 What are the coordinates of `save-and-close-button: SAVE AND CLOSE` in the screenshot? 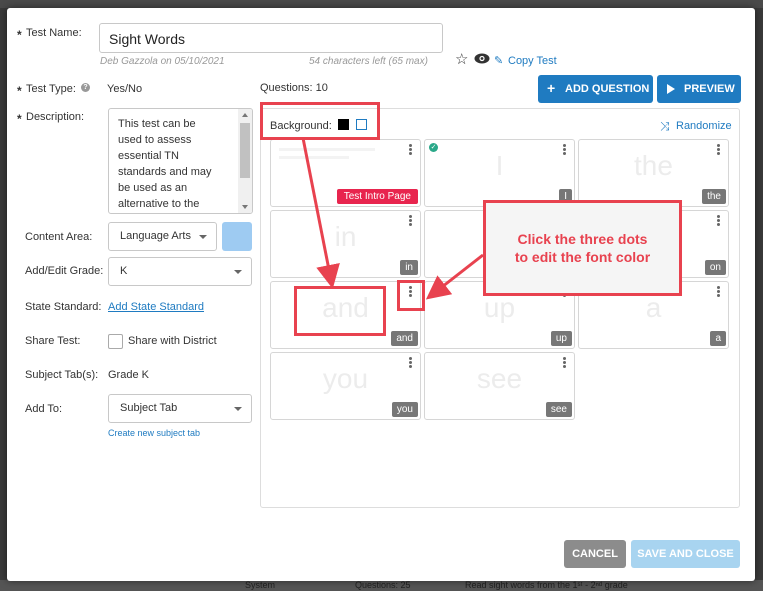 It's located at (685, 554).